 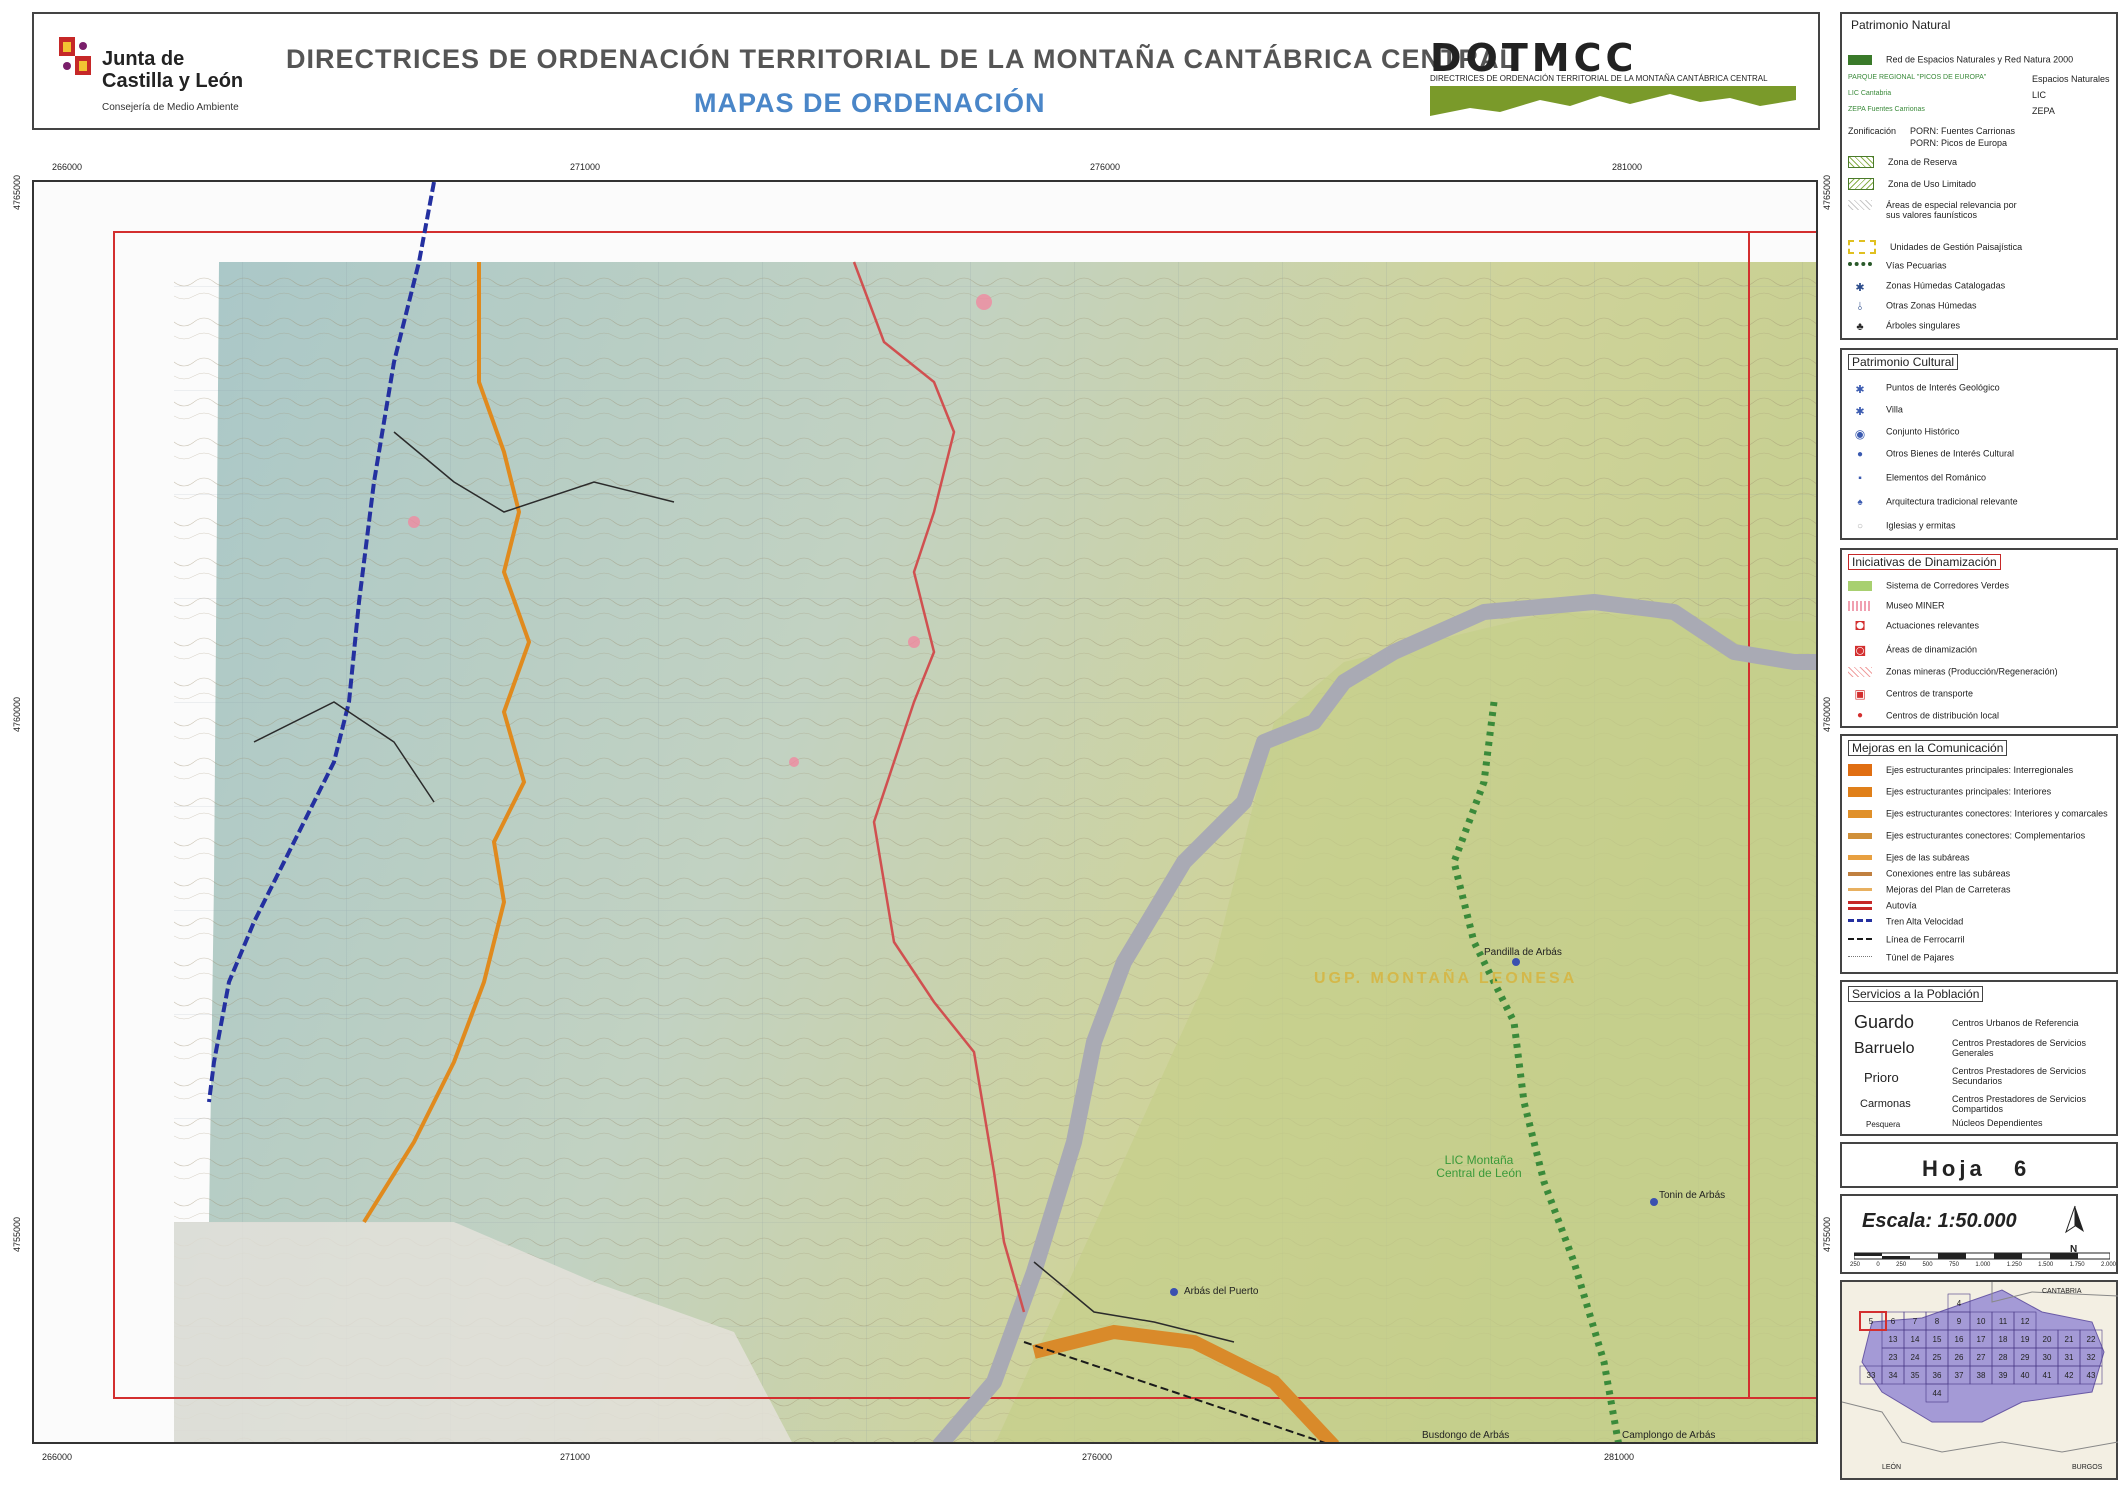 I want to click on scale-tick: 1.500, so click(x=2046, y=1265).